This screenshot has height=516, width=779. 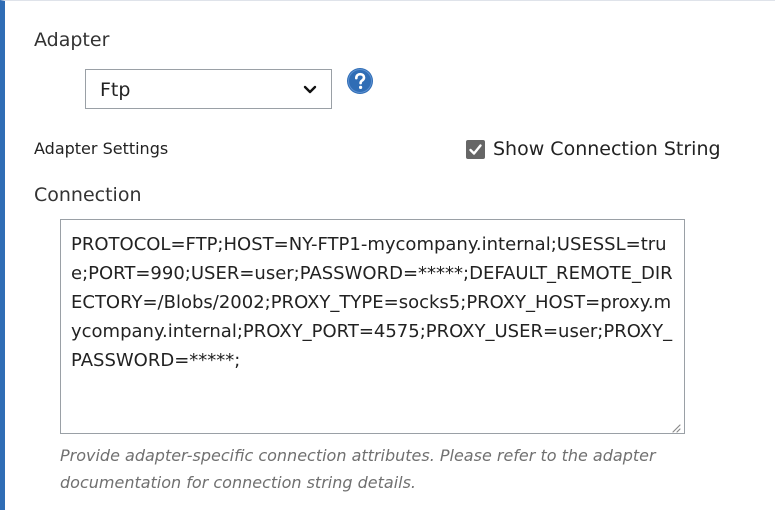 I want to click on adapter-settings-heading: Adapter Settings, so click(x=101, y=148).